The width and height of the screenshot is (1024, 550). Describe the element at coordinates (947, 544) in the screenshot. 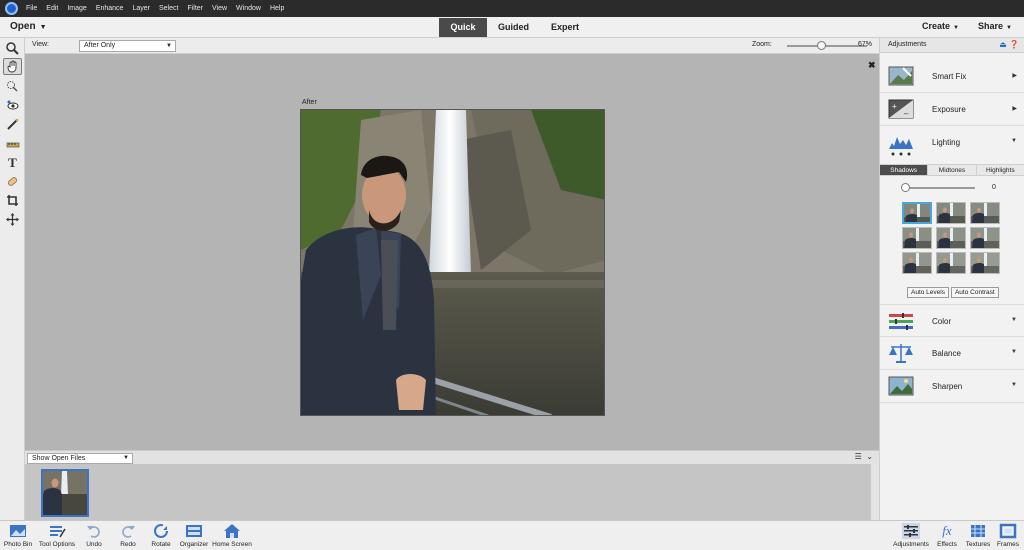

I see `effects-label: Effects` at that location.